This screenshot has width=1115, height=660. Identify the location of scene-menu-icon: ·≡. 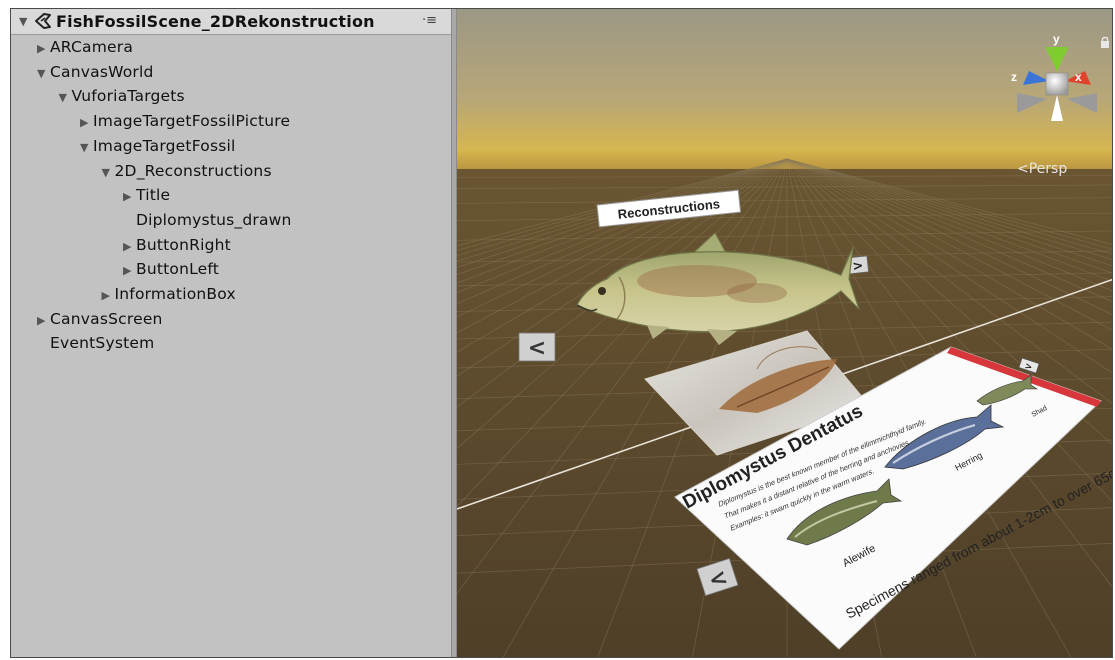
(429, 20).